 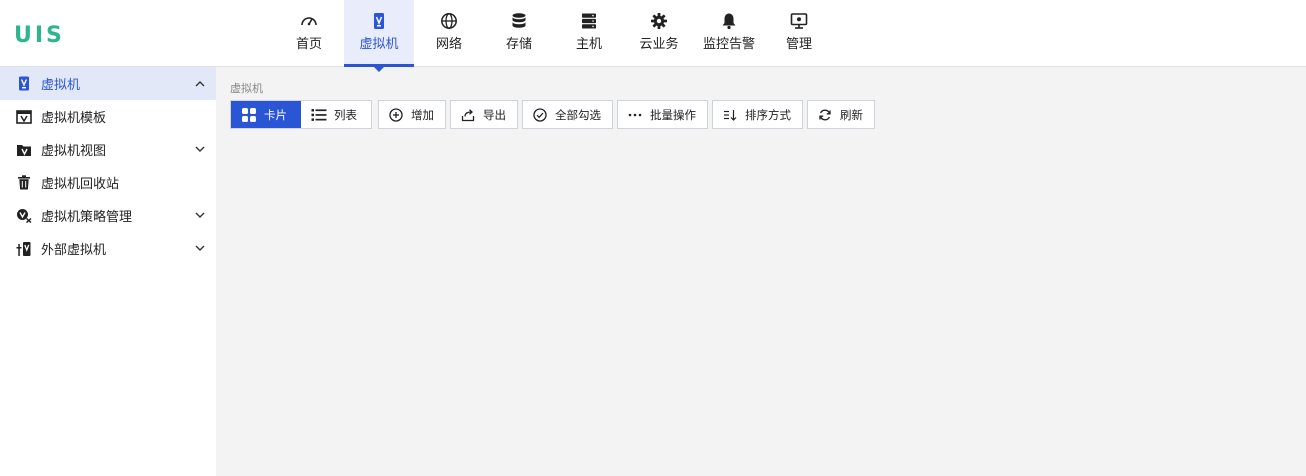 I want to click on sort-icon, so click(x=730, y=115).